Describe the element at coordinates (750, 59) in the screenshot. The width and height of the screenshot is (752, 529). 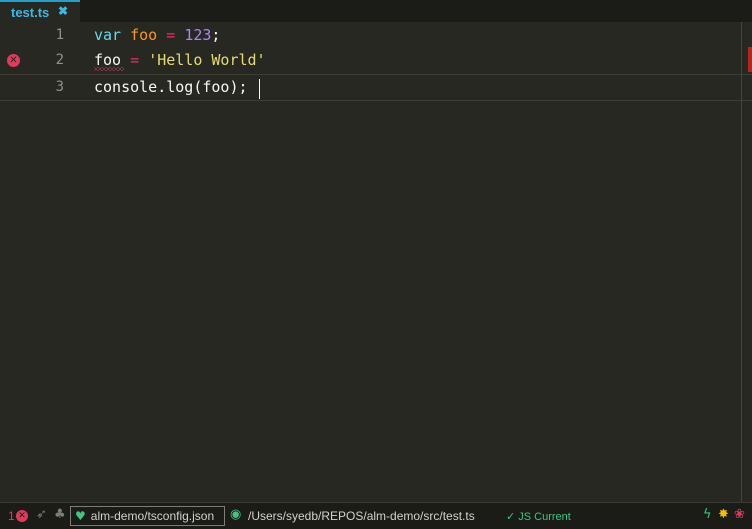
I see `scrollbar-error-marker` at that location.